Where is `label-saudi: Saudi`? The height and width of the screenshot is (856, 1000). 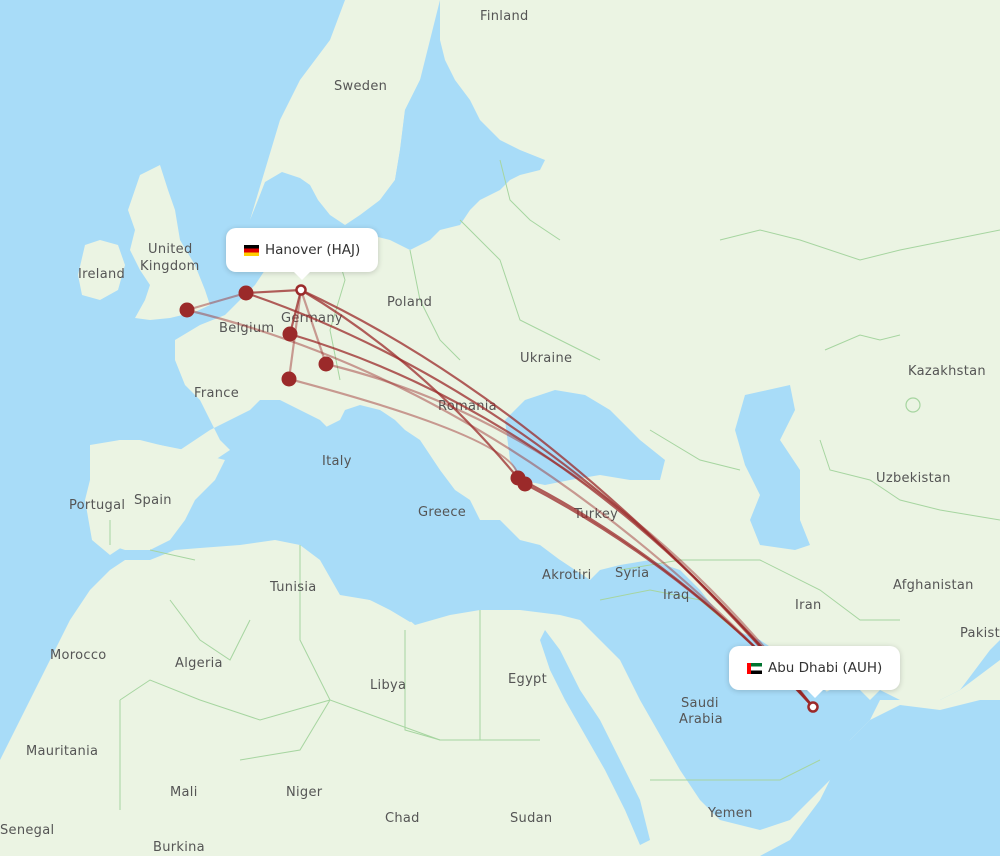 label-saudi: Saudi is located at coordinates (700, 703).